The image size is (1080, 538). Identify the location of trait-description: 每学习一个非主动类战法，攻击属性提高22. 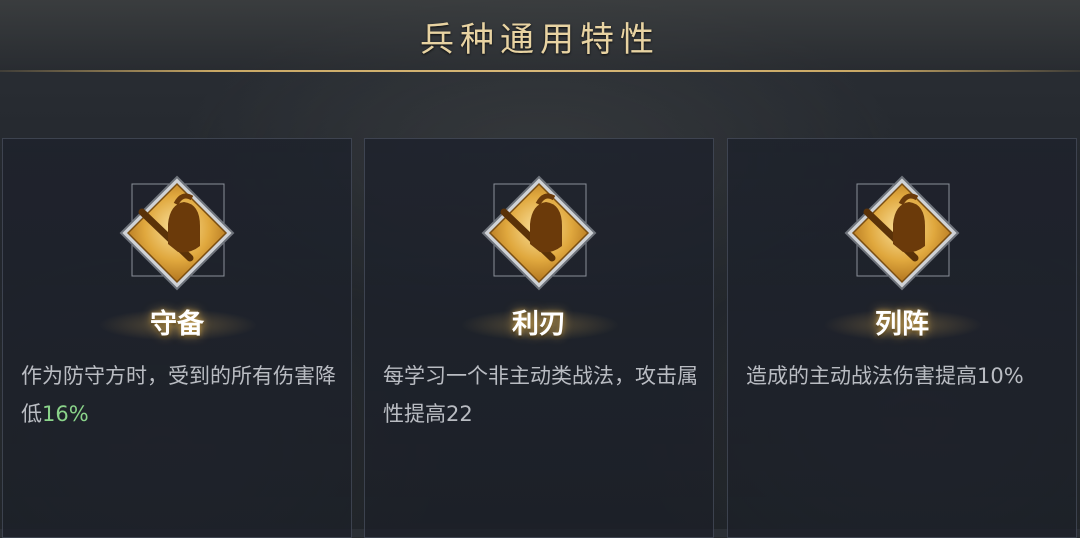
(540, 395).